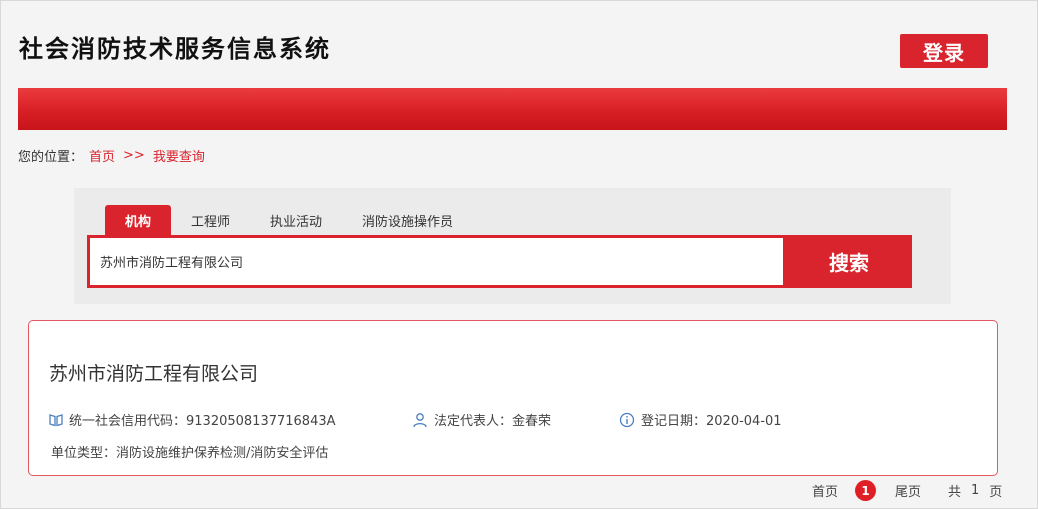 The height and width of the screenshot is (509, 1038). I want to click on pager-total-pages: 1, so click(975, 490).